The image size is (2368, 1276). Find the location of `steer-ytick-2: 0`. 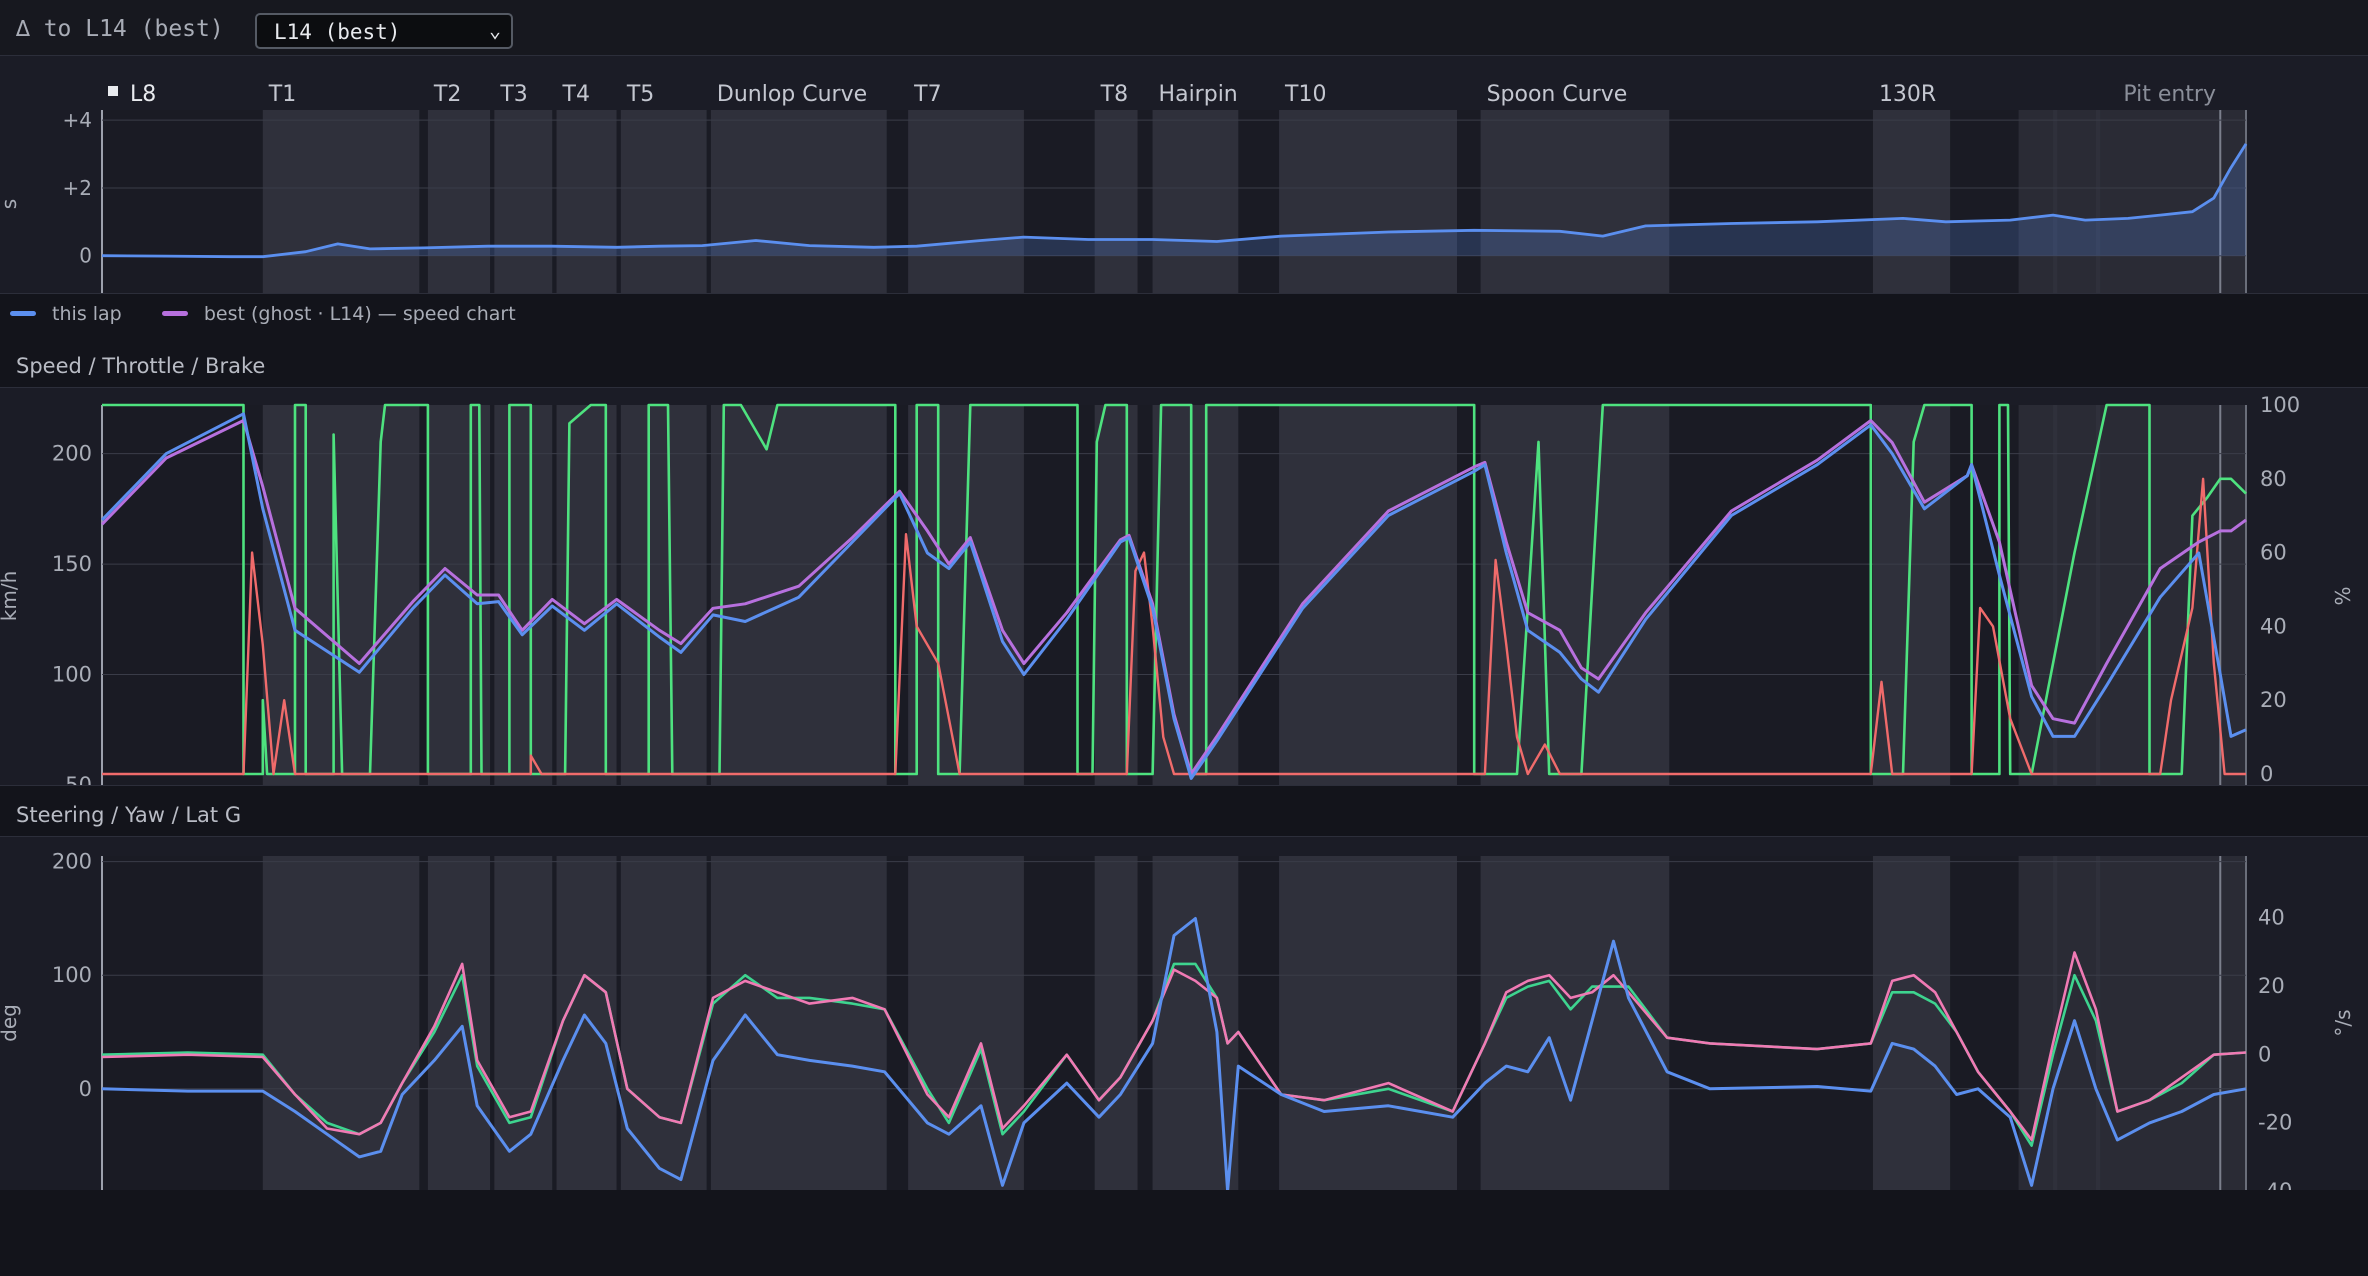

steer-ytick-2: 0 is located at coordinates (85, 1089).